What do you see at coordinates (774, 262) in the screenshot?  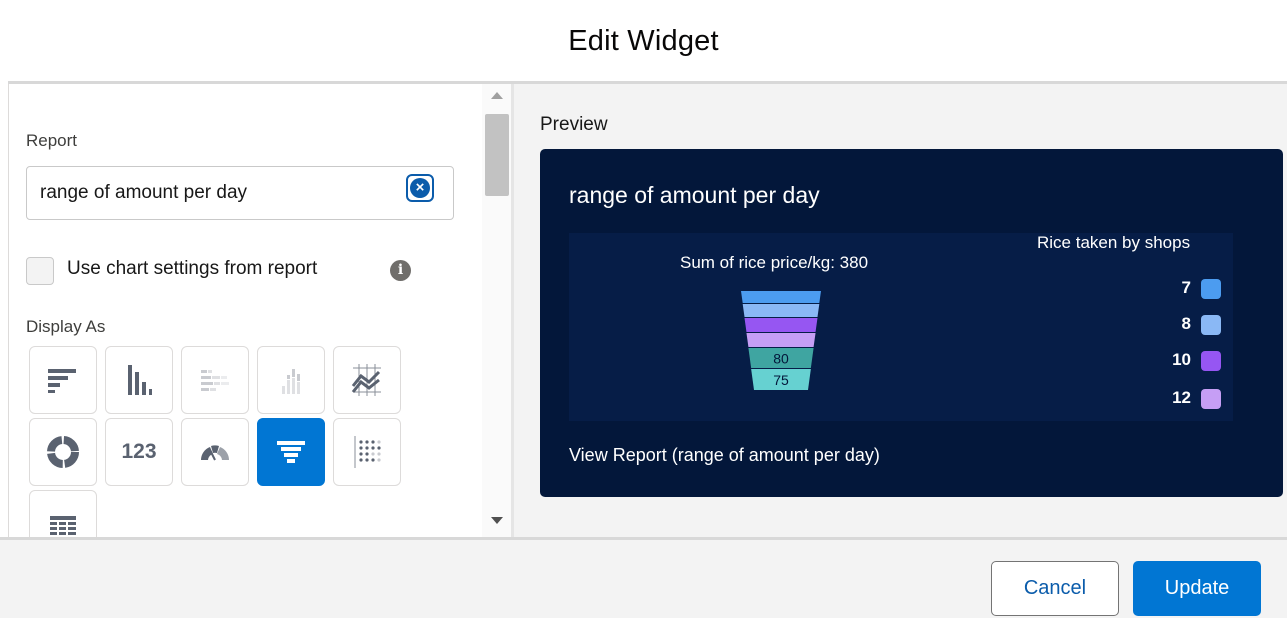 I see `chart-title: Sum of rice price/kg: 380` at bounding box center [774, 262].